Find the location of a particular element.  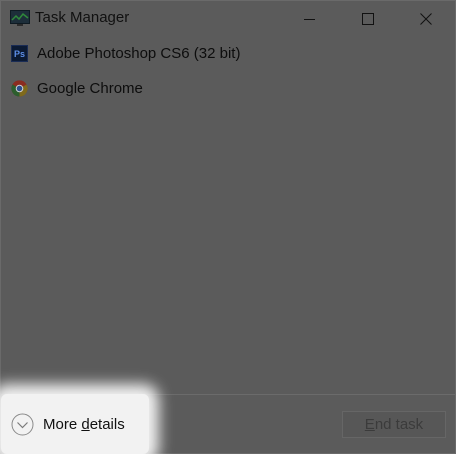

end-task-label: End task is located at coordinates (394, 424).